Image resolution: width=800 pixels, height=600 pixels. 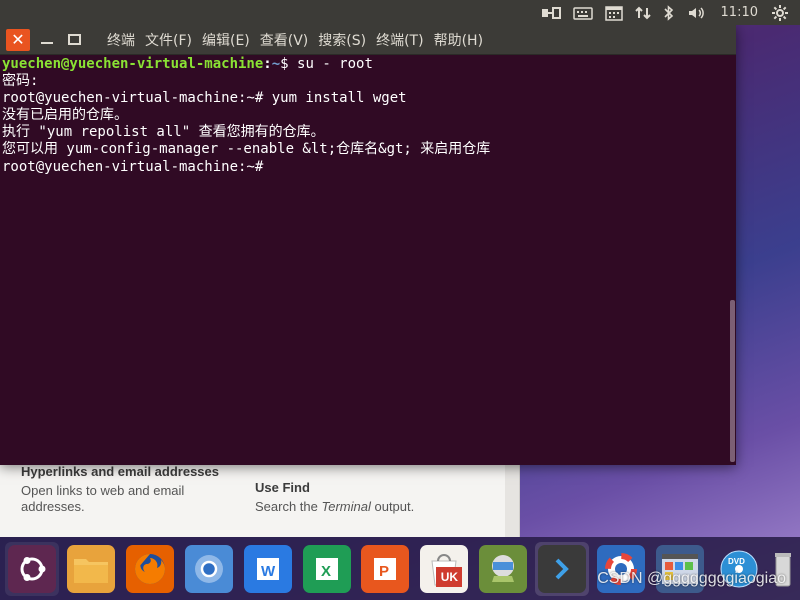 I want to click on close-icon: ✕, so click(x=18, y=39).